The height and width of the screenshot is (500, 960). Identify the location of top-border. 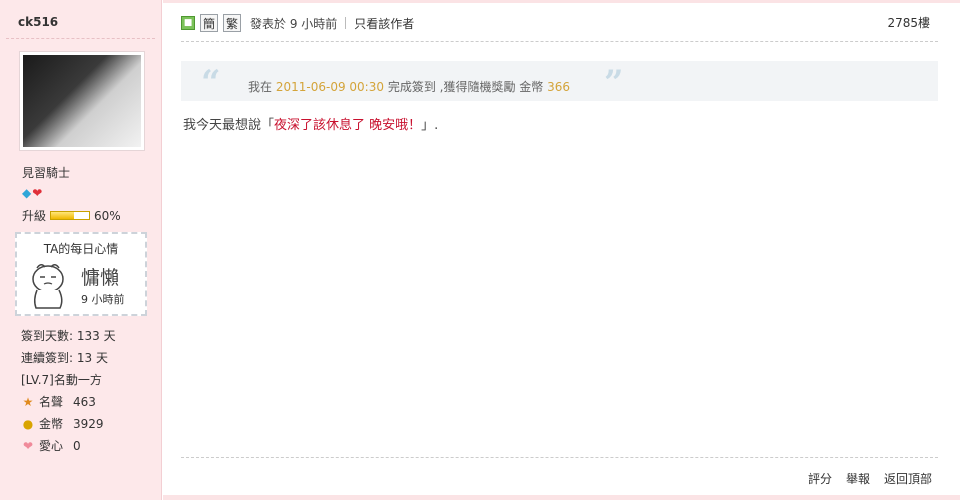
(561, 1).